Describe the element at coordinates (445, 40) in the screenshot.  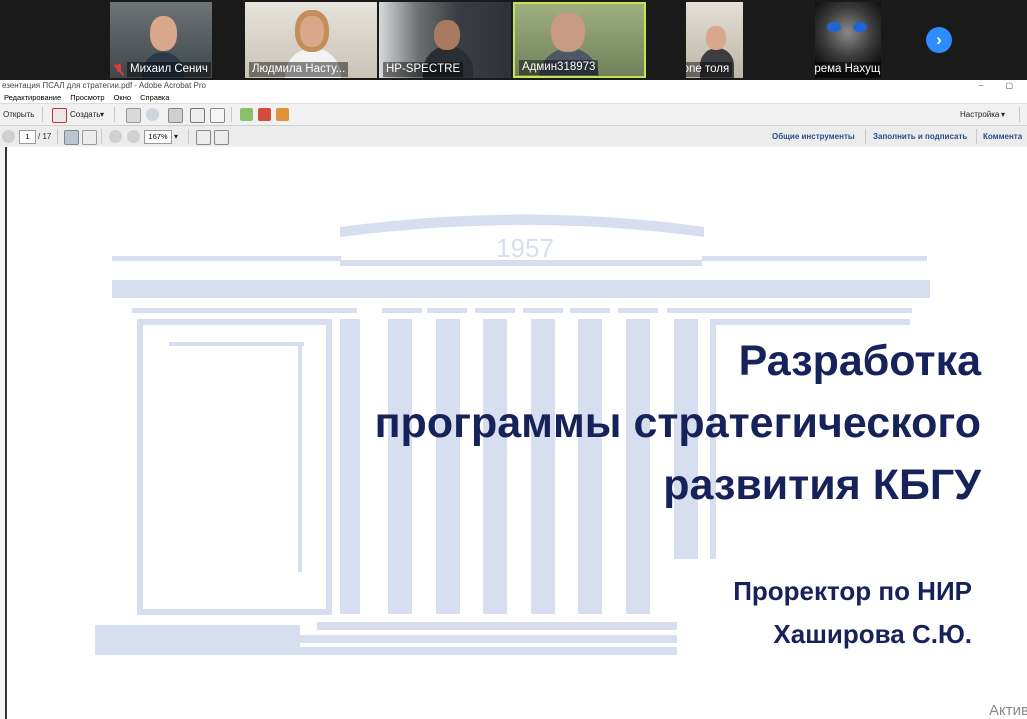
I see `participant-tile: HP-SPECTRE` at that location.